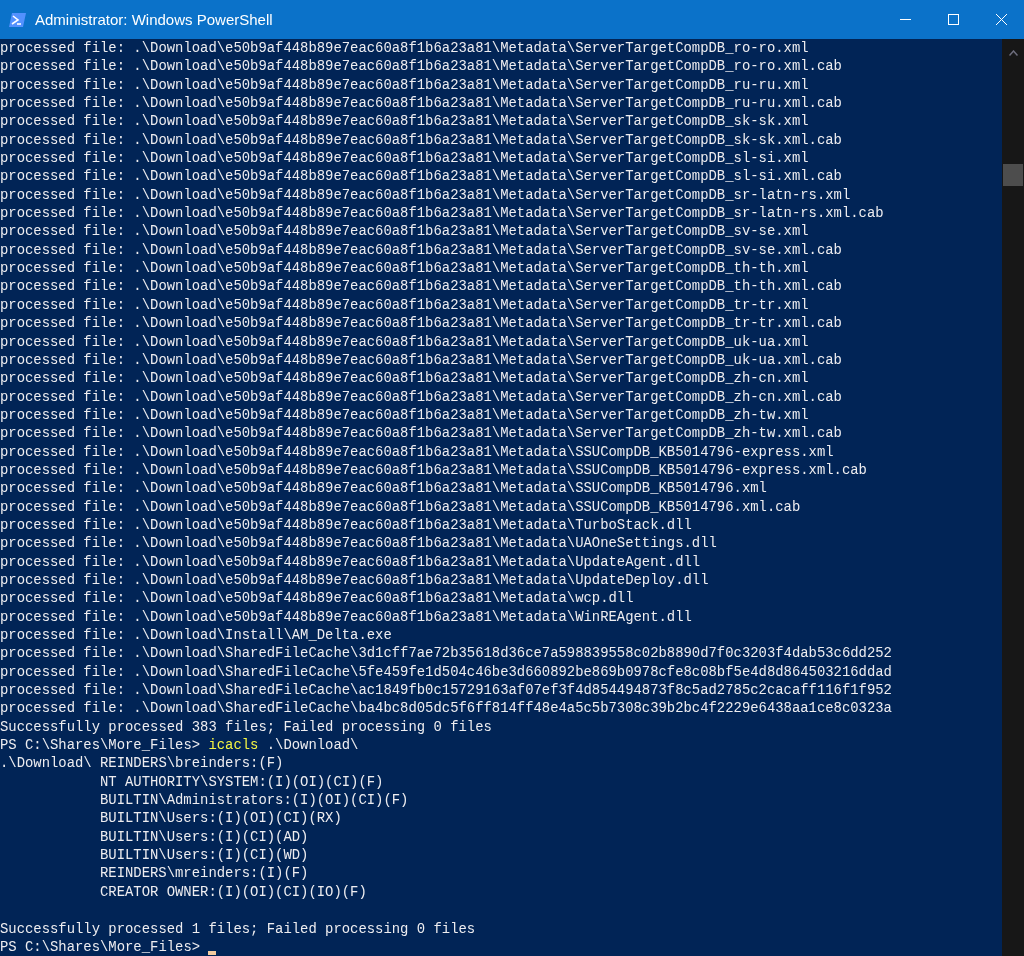 The width and height of the screenshot is (1024, 956). I want to click on console-line: processed file: .\Download\e50b9af448b89e7eac60a8f1b6a23a81\Metadata\ServerTargetCompDB_uk-ua.xml.cab, so click(421, 360).